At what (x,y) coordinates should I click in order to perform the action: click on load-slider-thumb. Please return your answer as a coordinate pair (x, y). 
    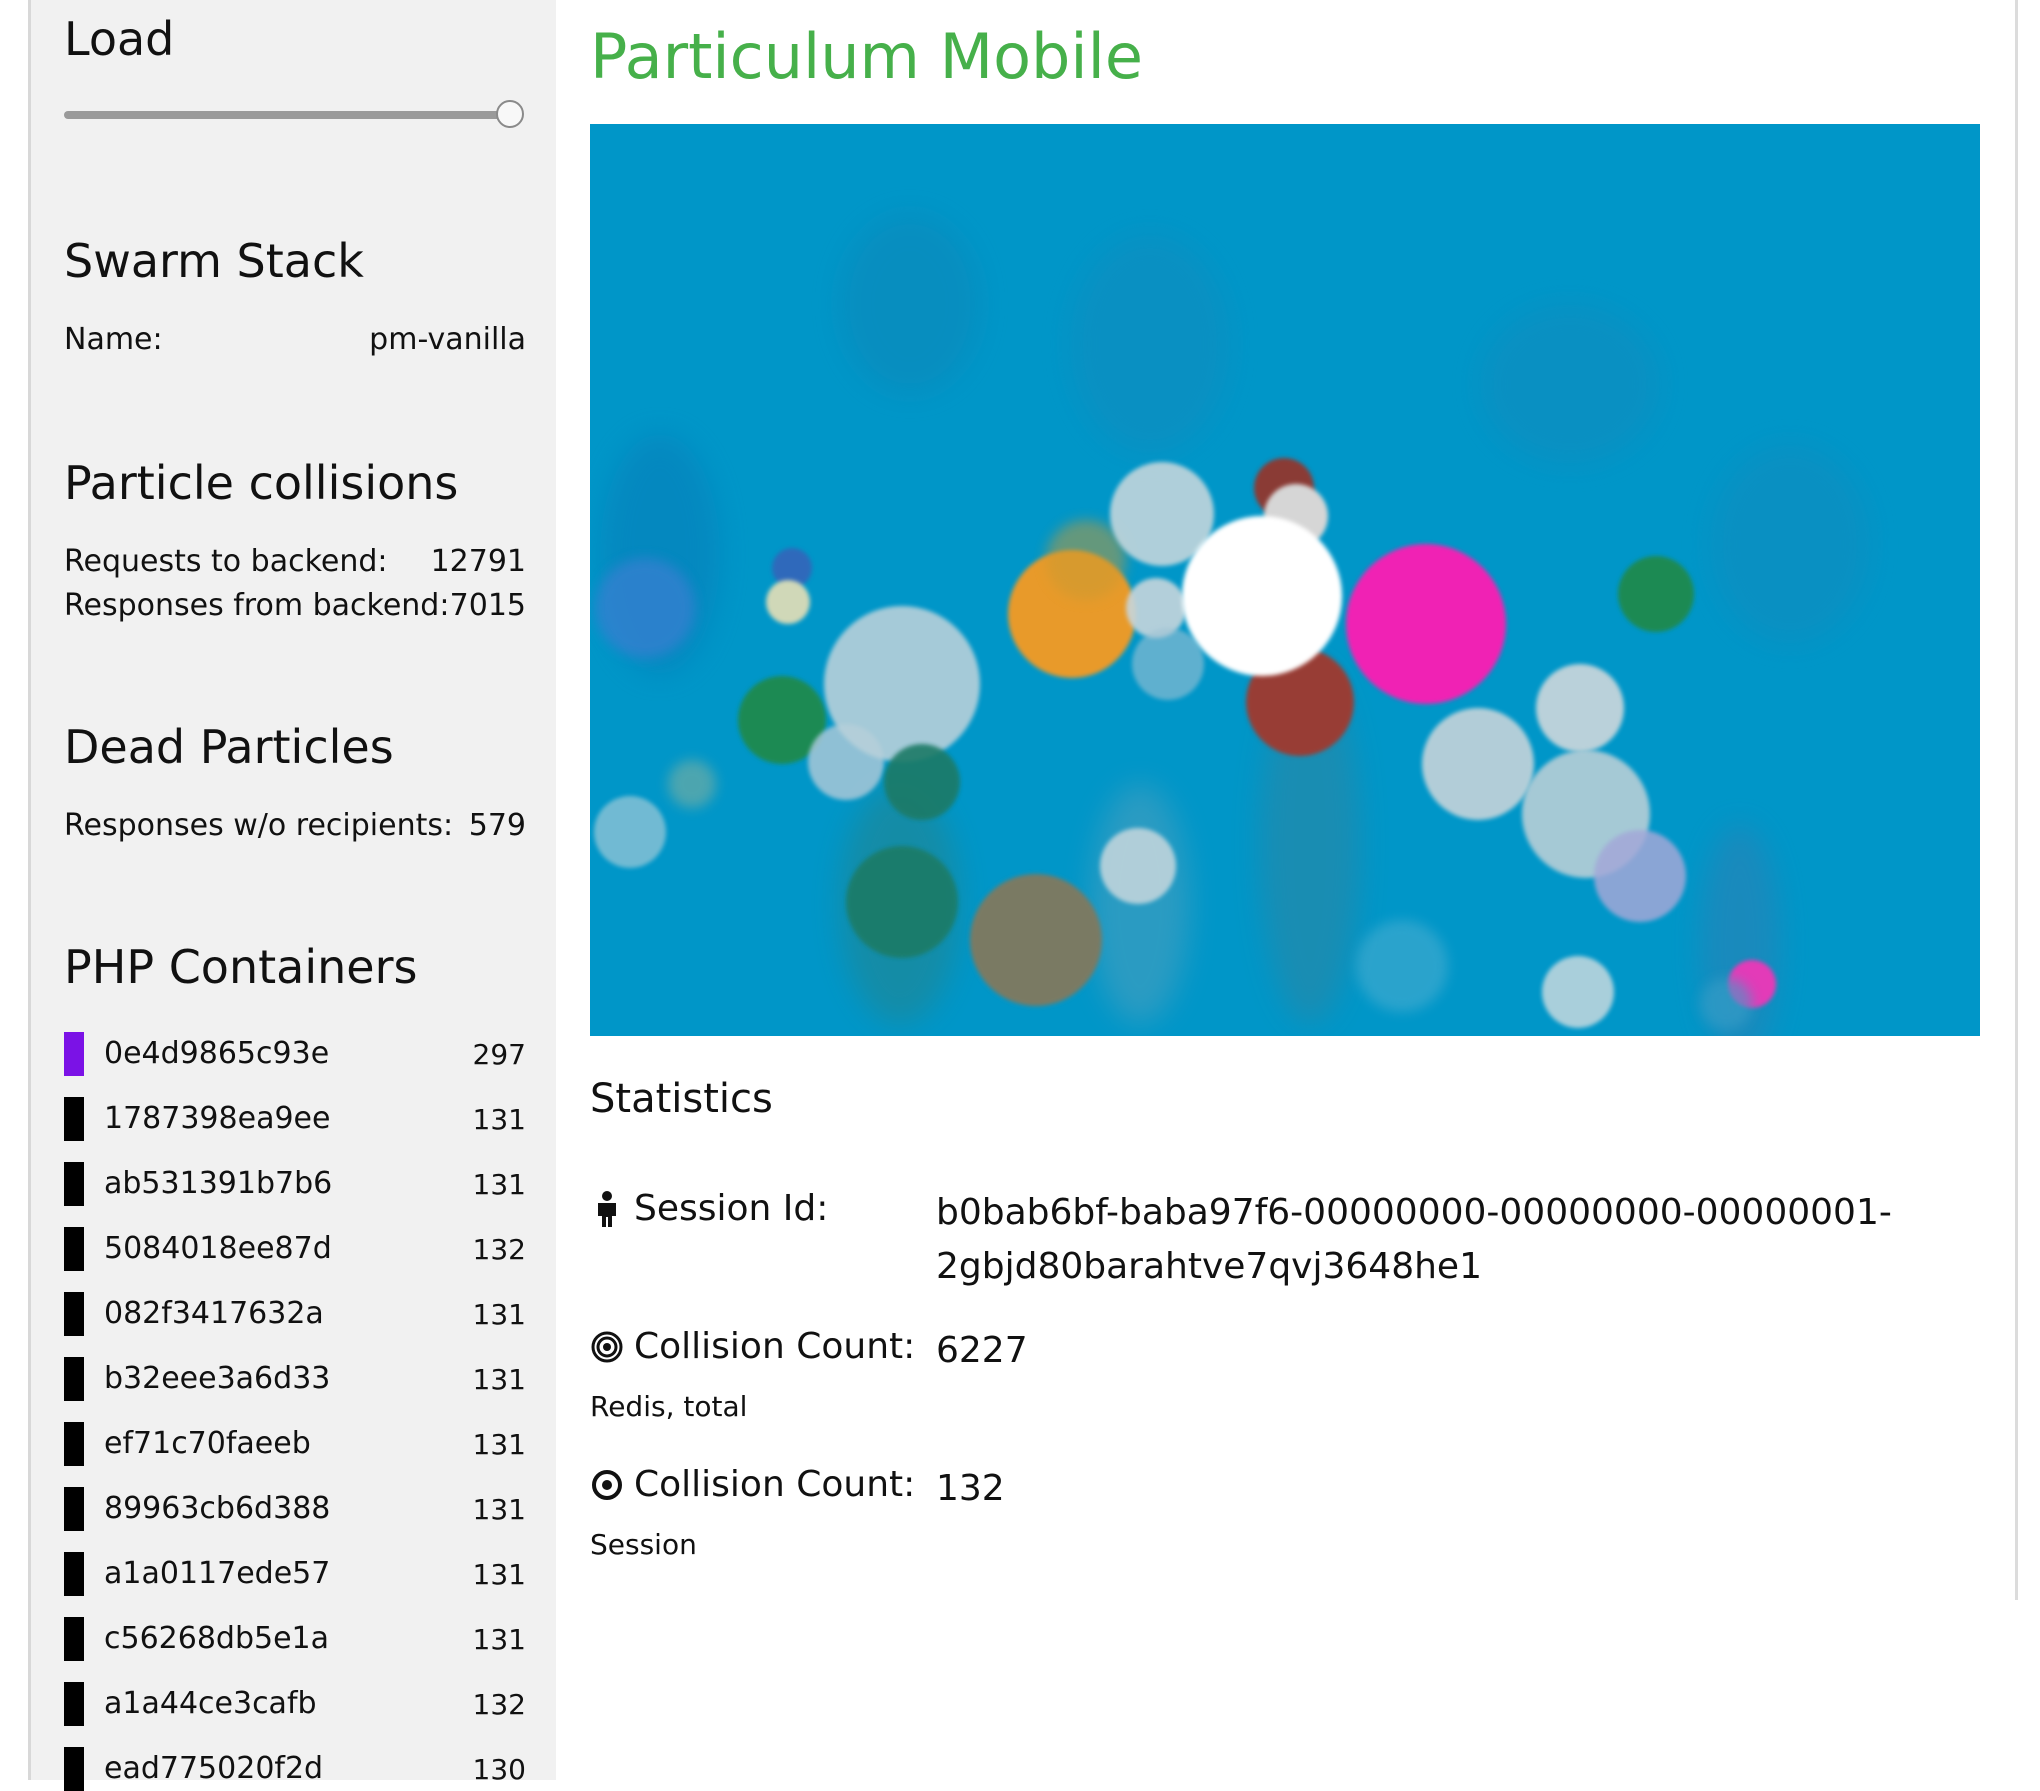
    Looking at the image, I should click on (510, 114).